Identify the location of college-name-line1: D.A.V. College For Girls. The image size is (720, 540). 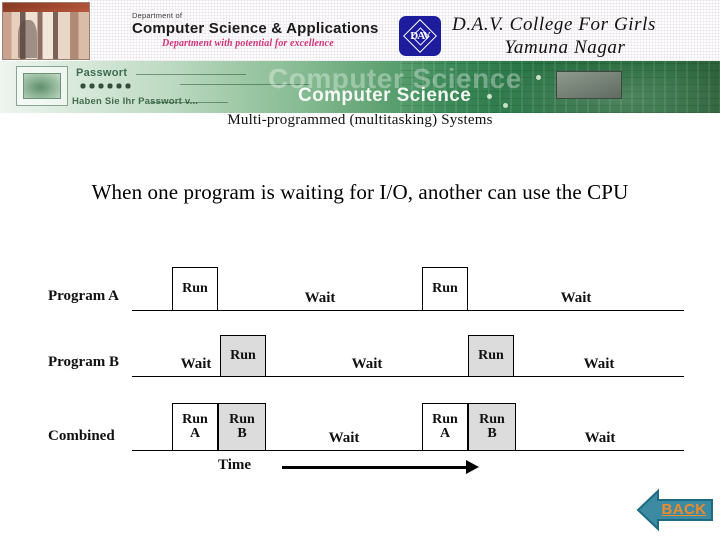
(554, 24).